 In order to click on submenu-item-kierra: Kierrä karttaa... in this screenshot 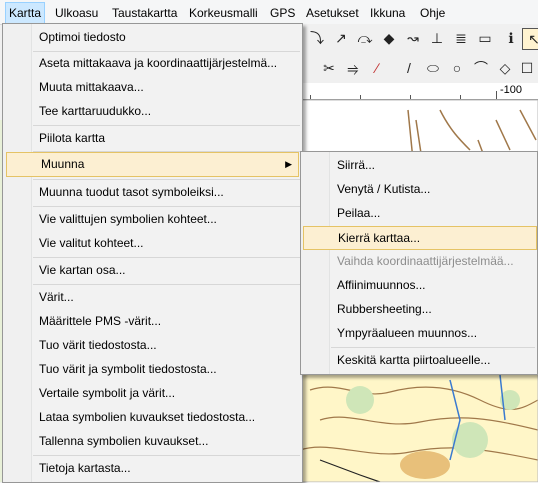, I will do `click(420, 238)`.